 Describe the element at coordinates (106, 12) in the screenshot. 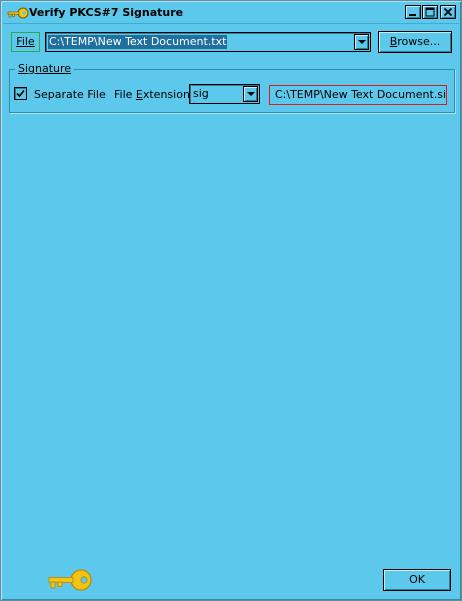

I see `window-title: Verify PKCS#7 Signature` at that location.